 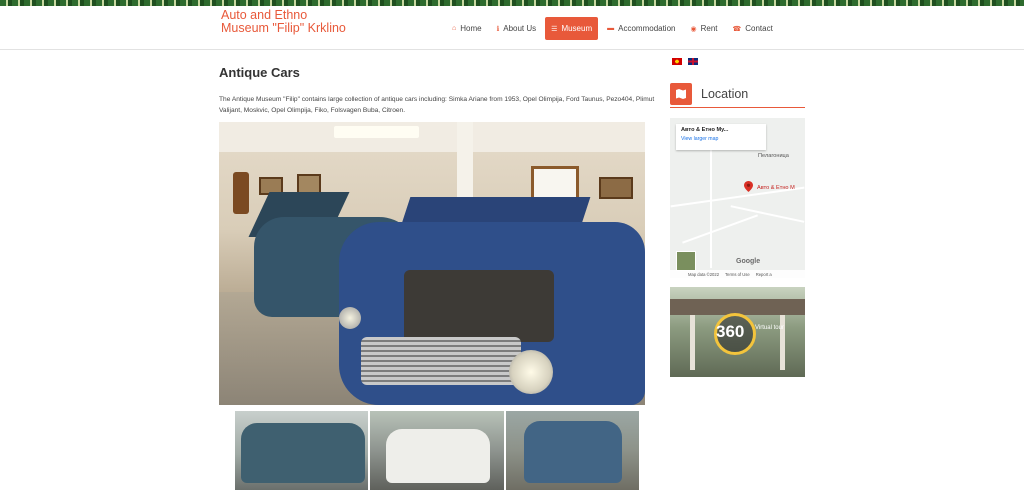 I want to click on nav-accommodation: ▬ Accommodation, so click(x=641, y=28).